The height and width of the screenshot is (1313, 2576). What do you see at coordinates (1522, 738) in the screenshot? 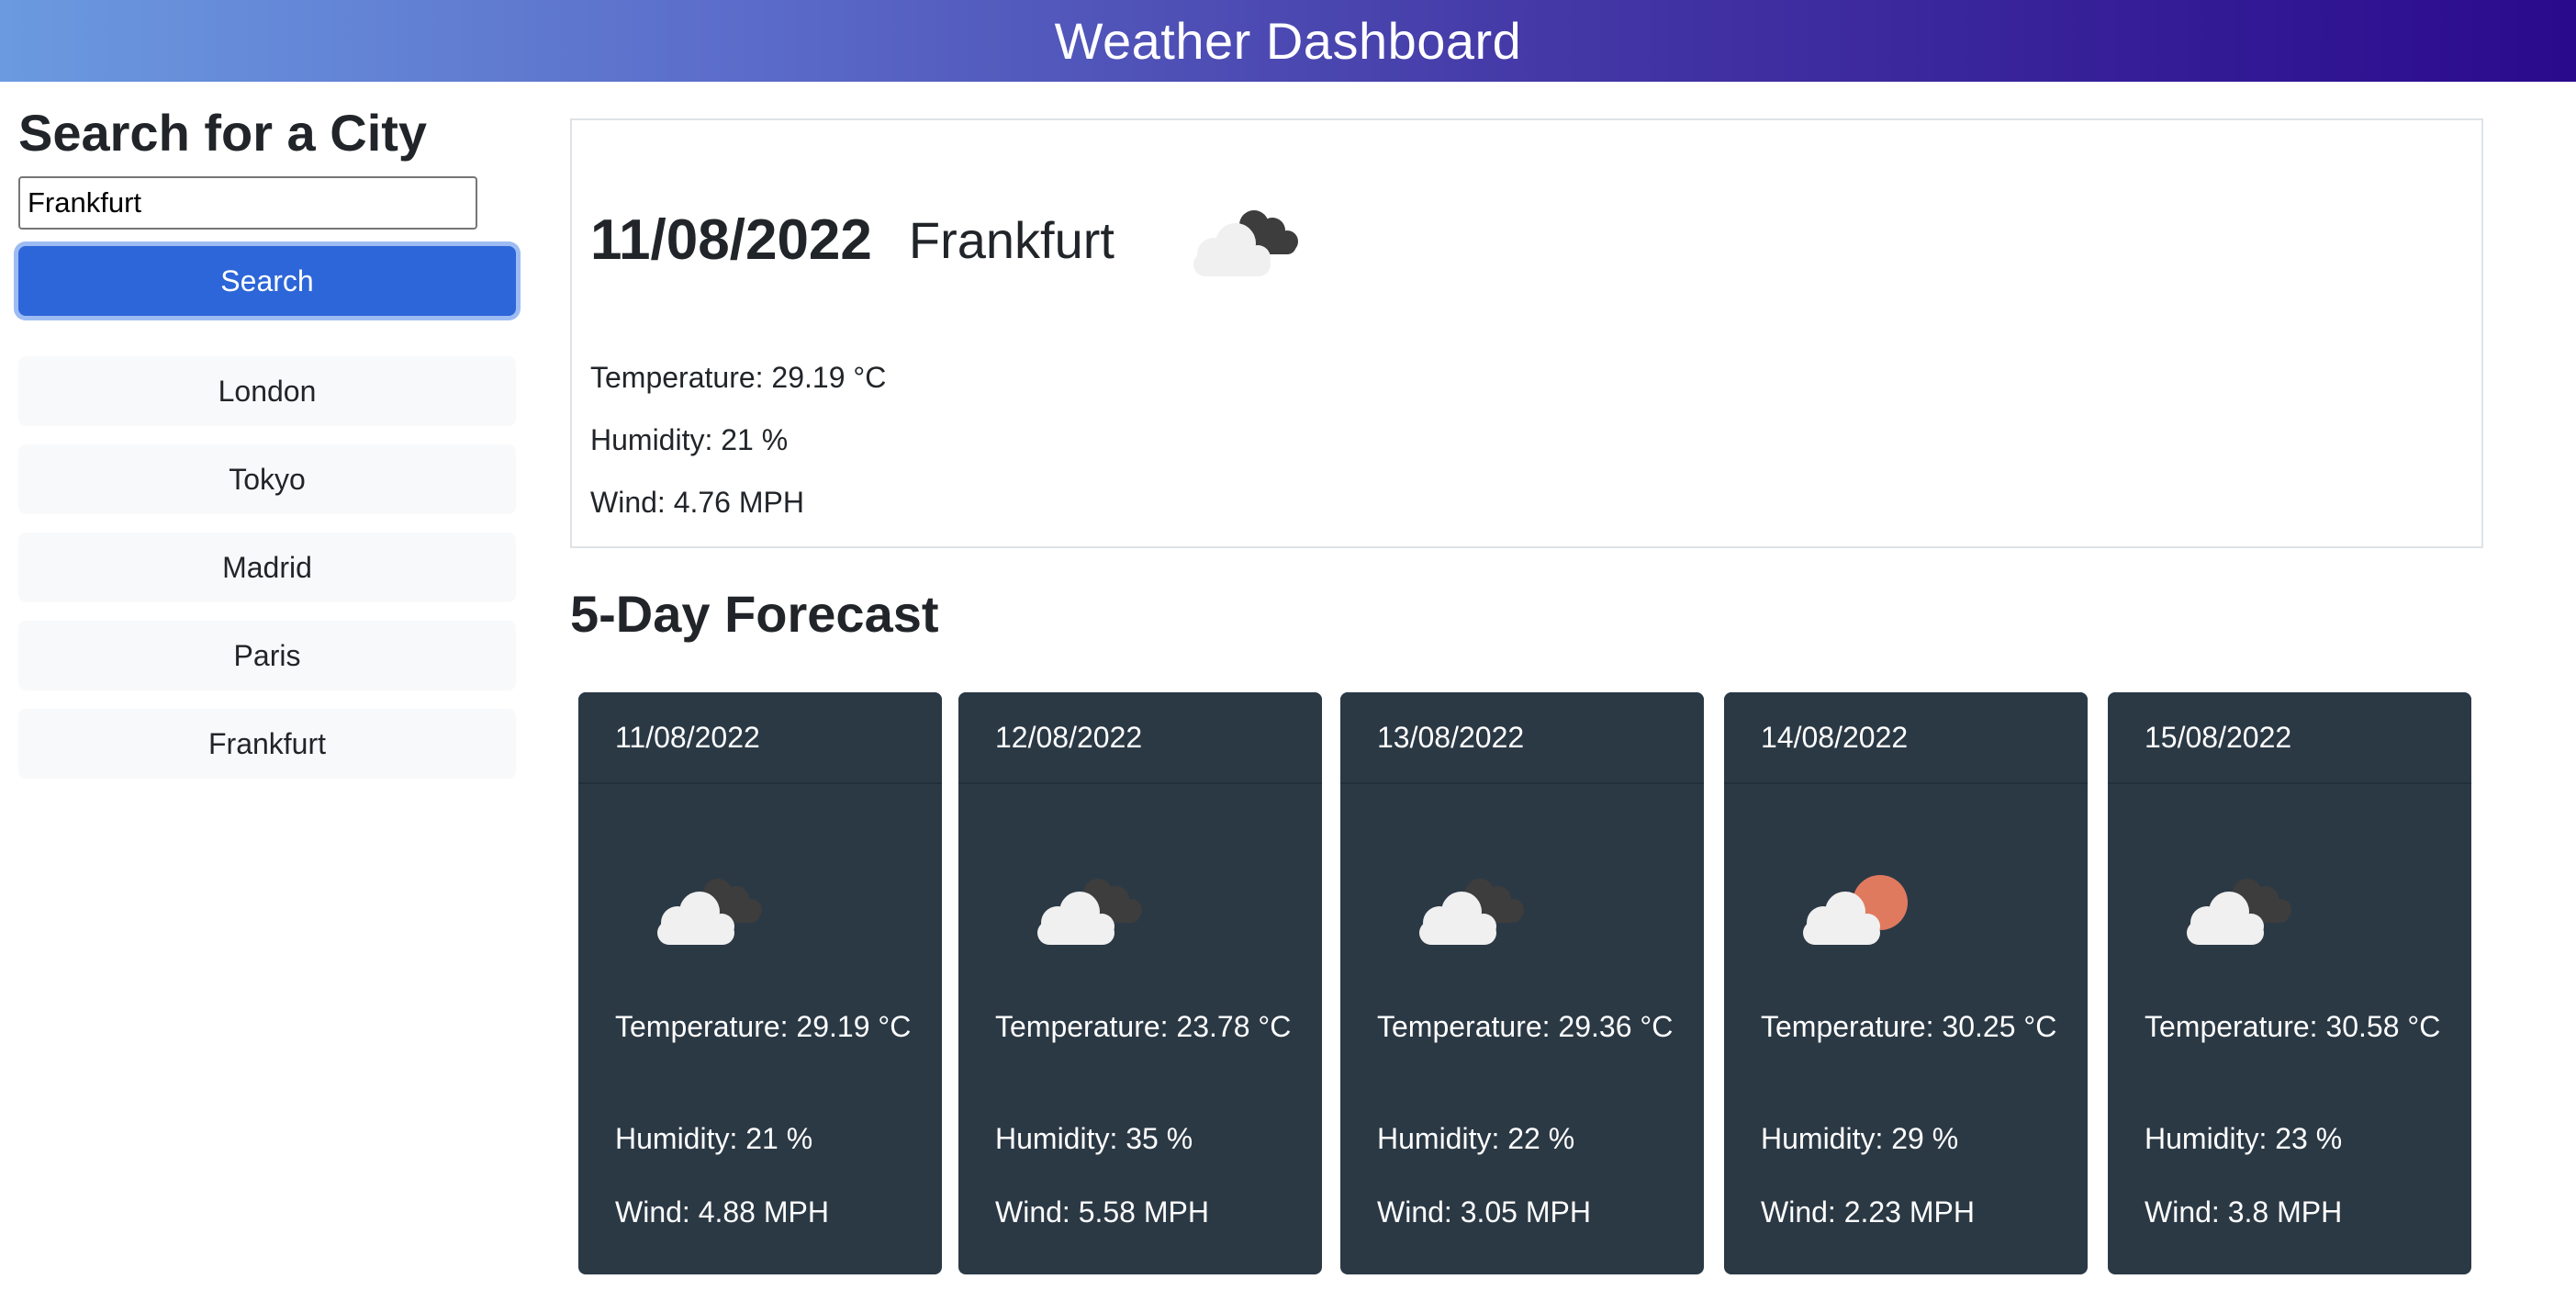
I see `forecast-date: 13/08/2022` at bounding box center [1522, 738].